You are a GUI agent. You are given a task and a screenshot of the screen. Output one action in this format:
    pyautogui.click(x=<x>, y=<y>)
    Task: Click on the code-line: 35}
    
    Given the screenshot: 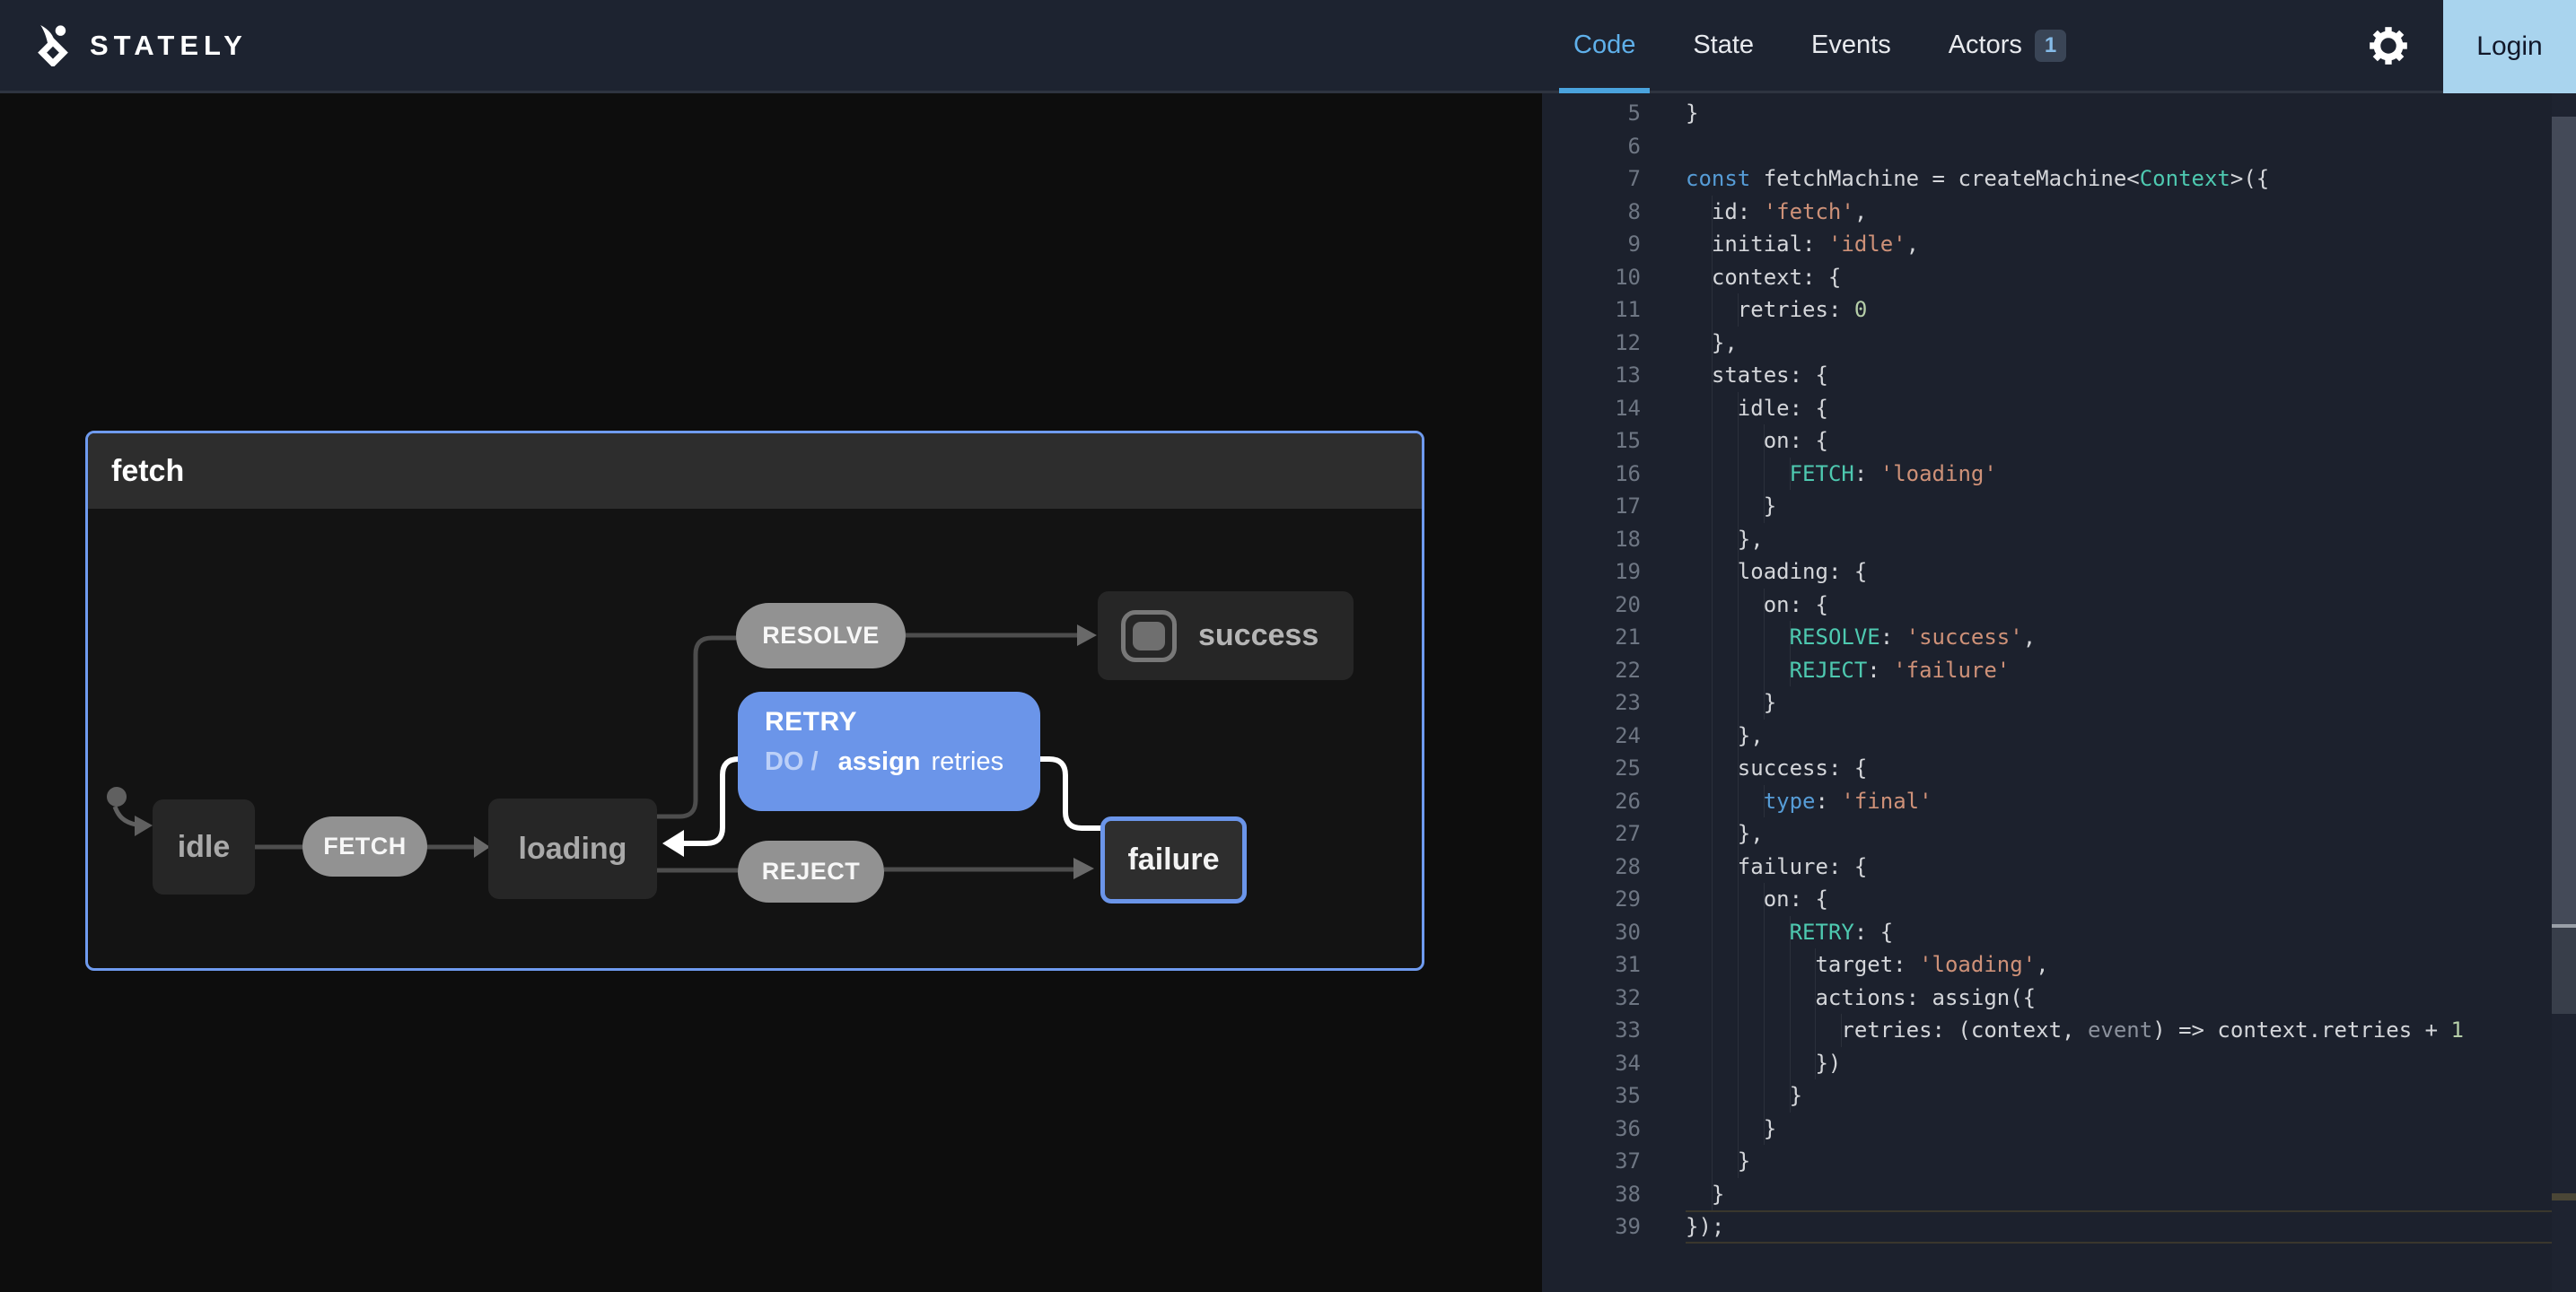 What is the action you would take?
    pyautogui.click(x=2059, y=1096)
    